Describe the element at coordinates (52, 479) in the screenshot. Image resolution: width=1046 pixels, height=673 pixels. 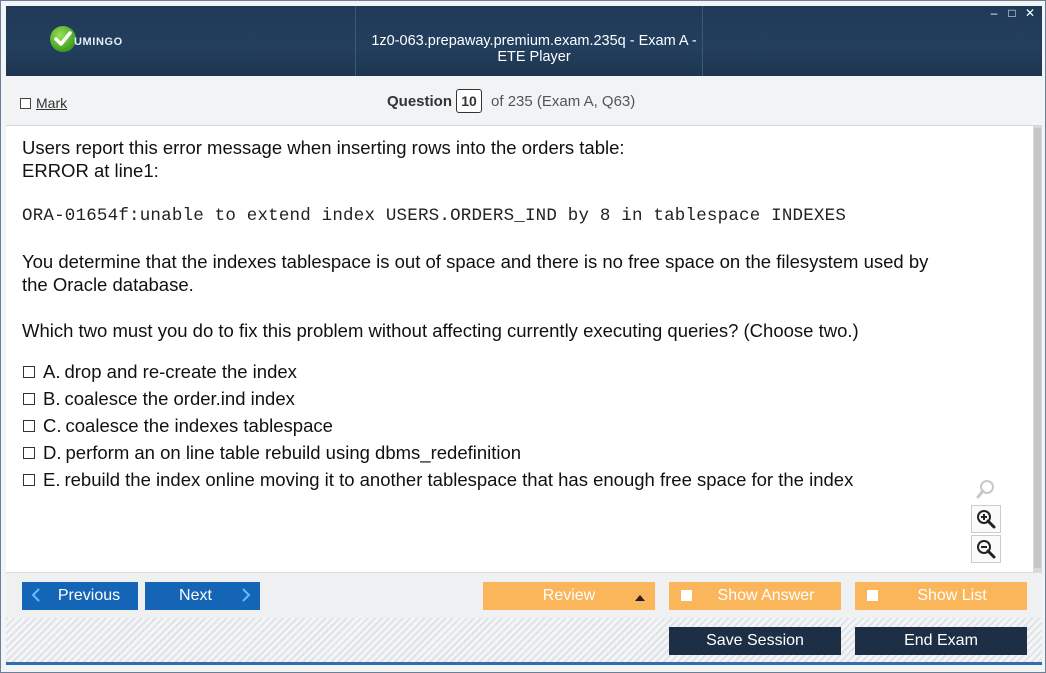
I see `answer-letter: E.` at that location.